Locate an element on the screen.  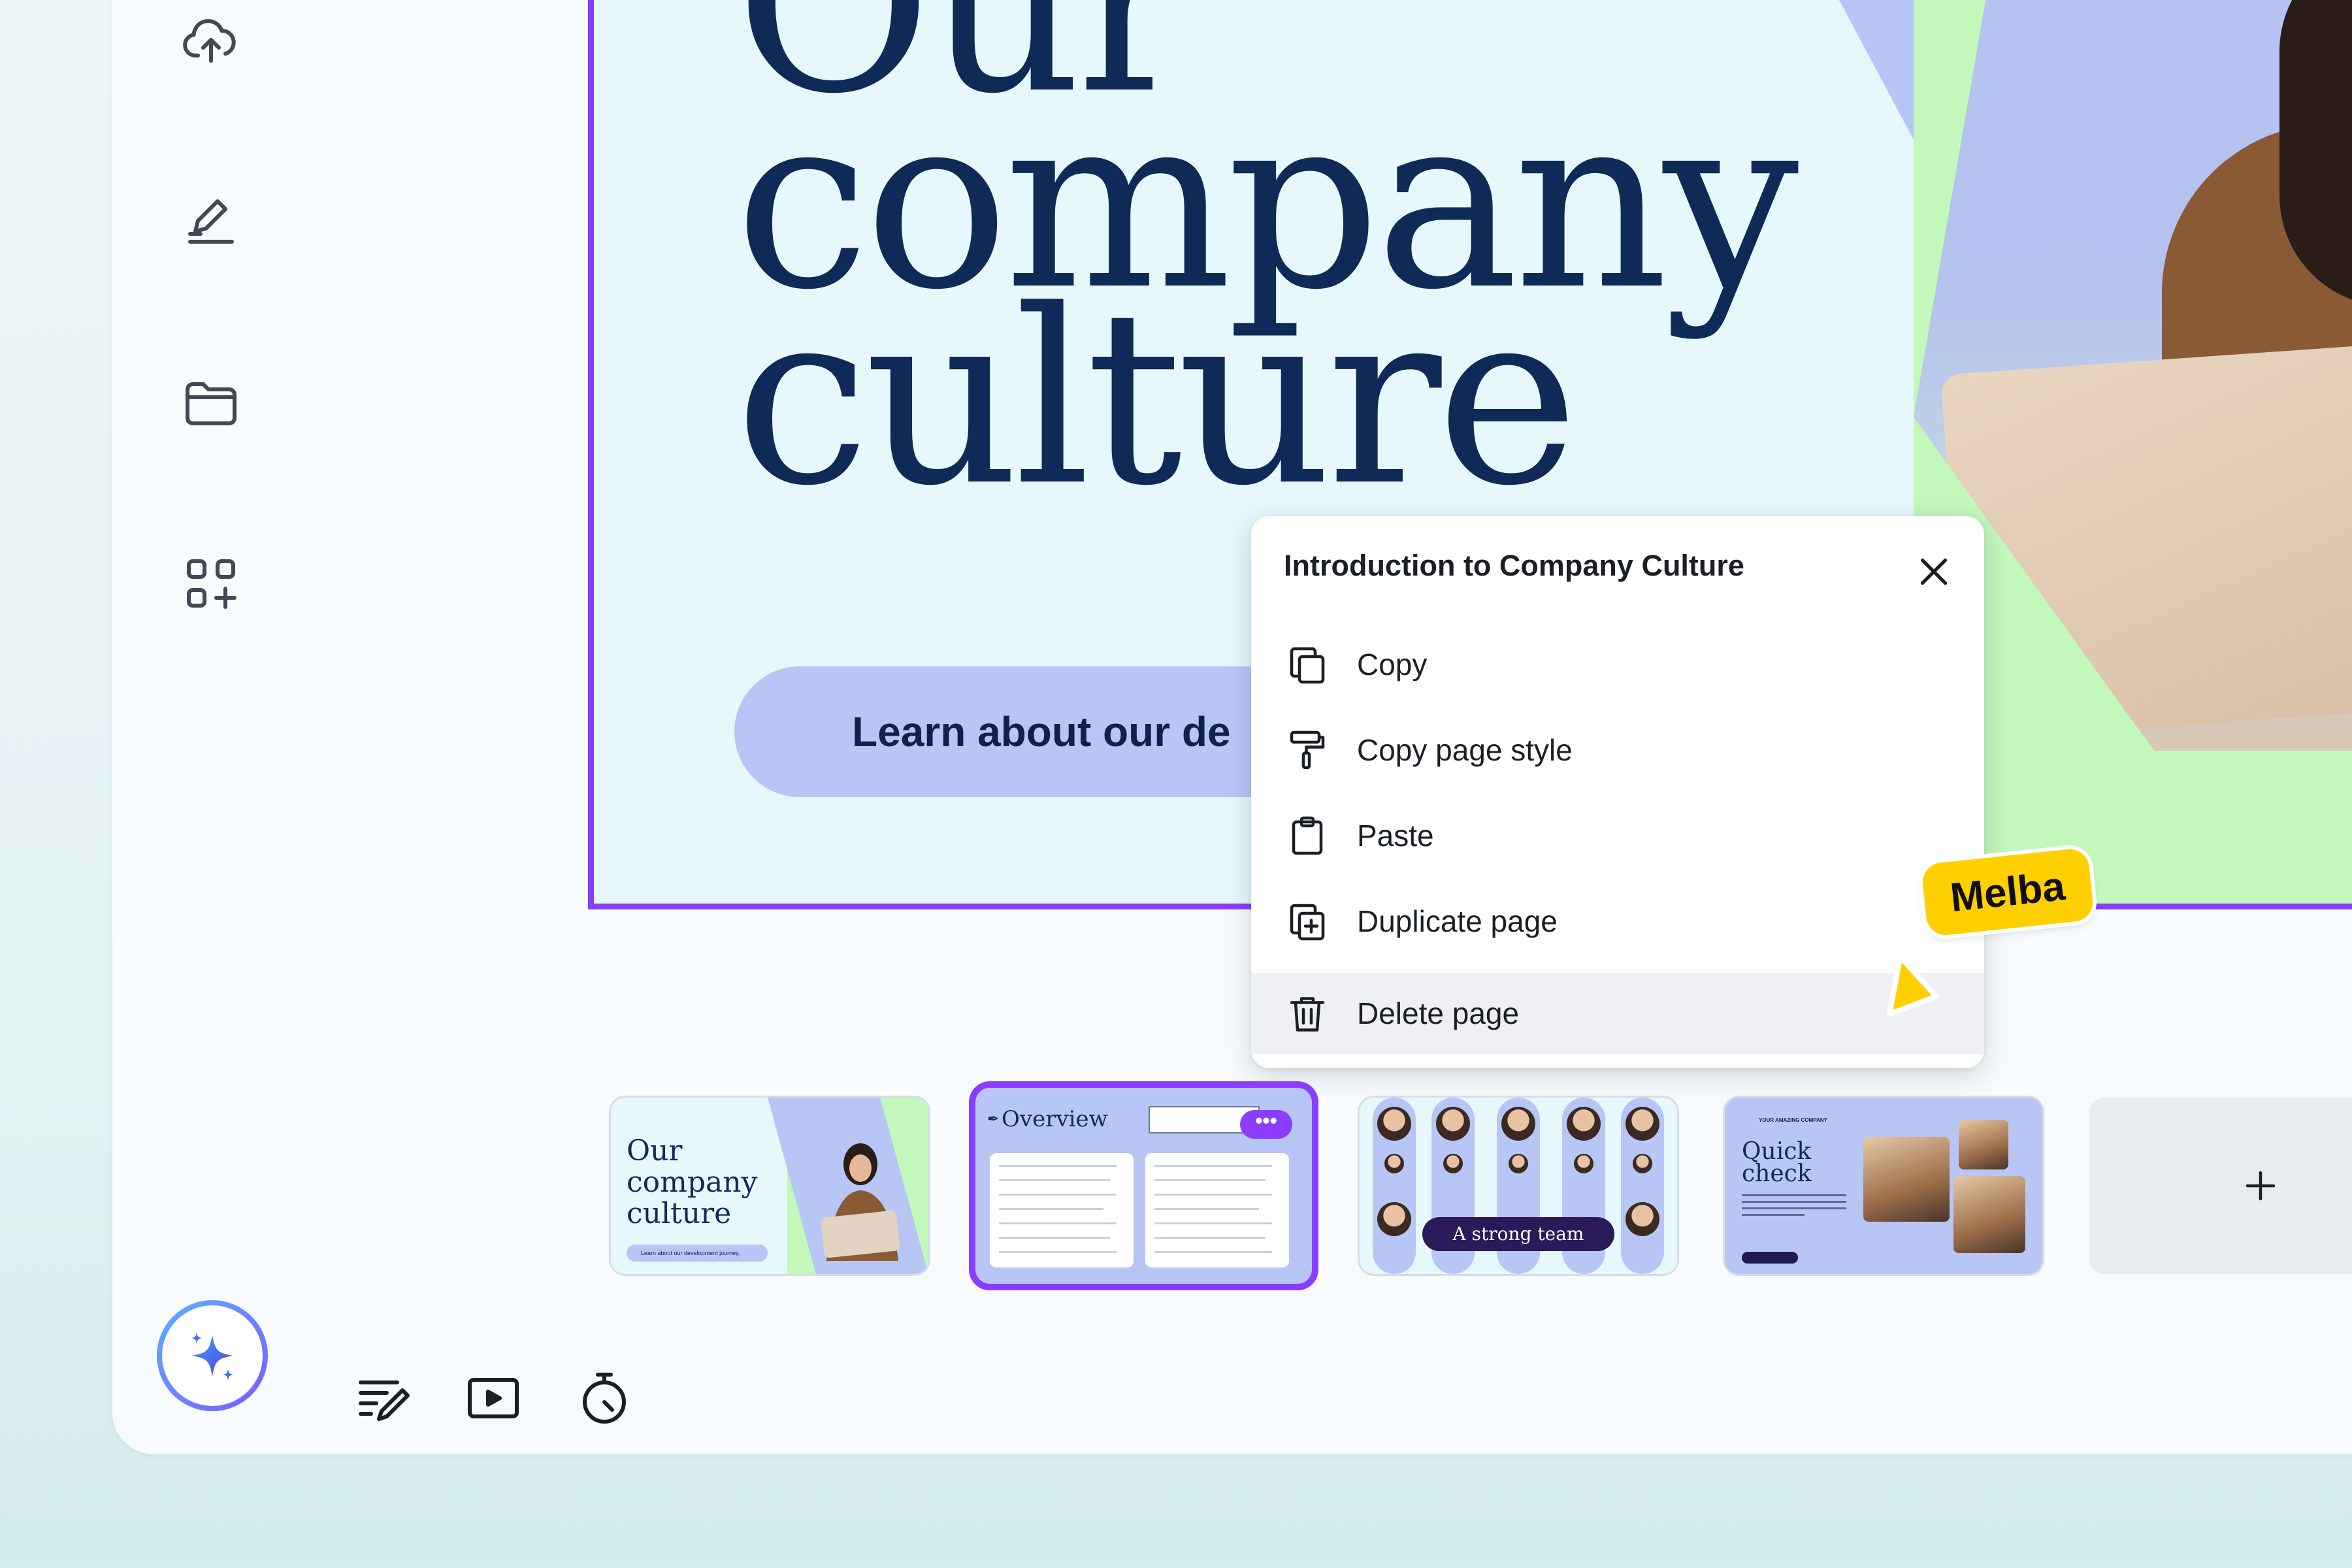
menu-item-label: Copy is located at coordinates (1392, 664).